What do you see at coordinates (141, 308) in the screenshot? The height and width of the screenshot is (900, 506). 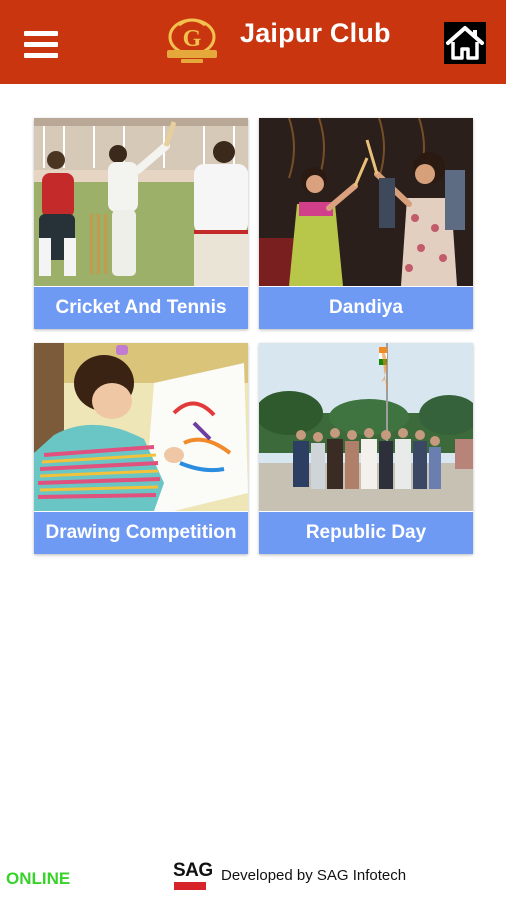 I see `tile-label: Cricket And Tennis` at bounding box center [141, 308].